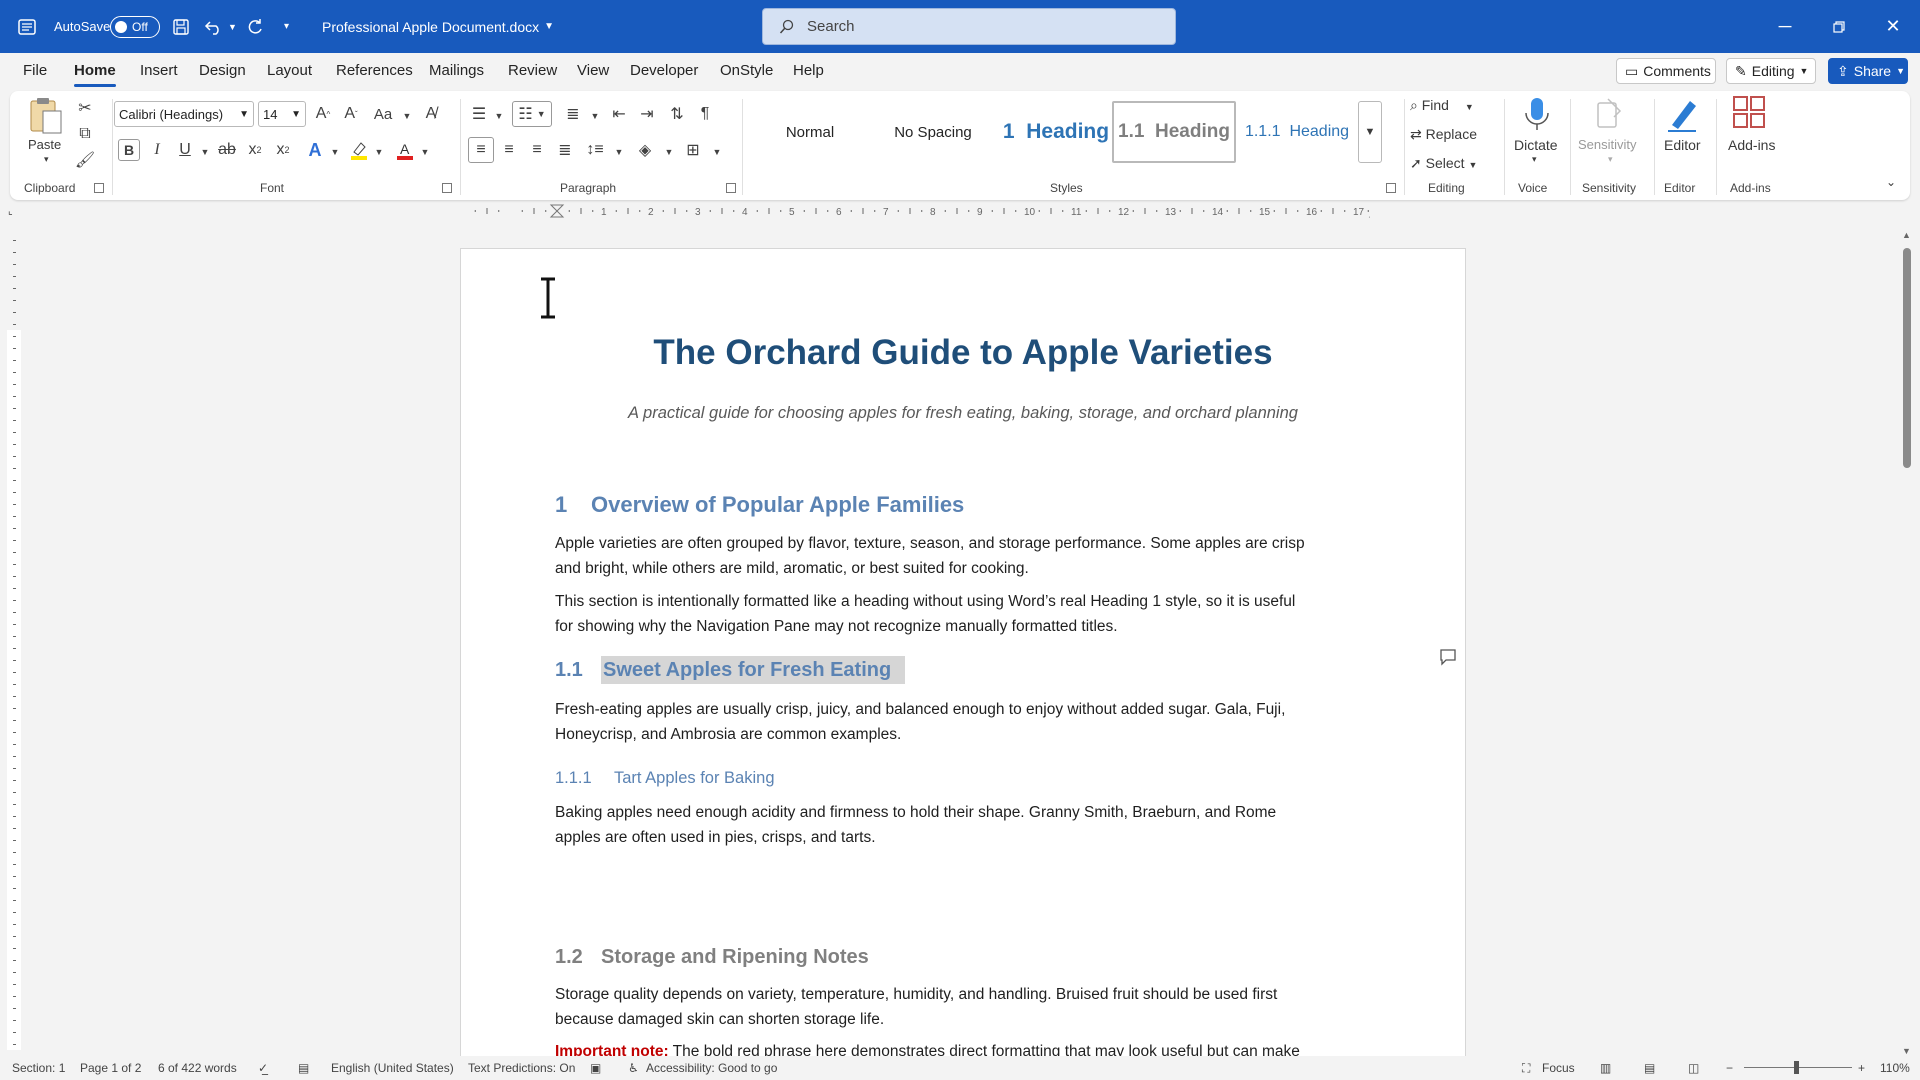 This screenshot has width=1920, height=1080. What do you see at coordinates (1839, 26) in the screenshot?
I see `restore-button` at bounding box center [1839, 26].